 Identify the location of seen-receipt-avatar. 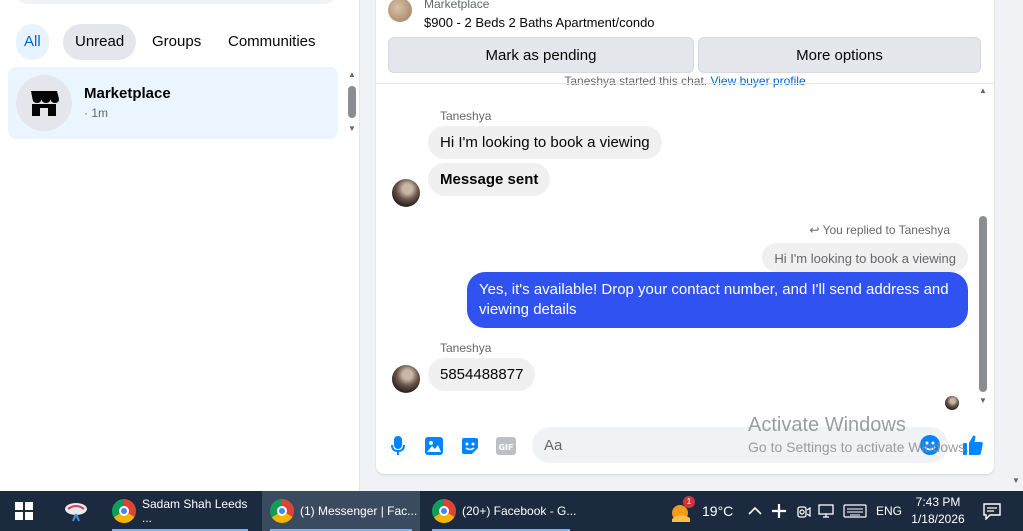
(952, 403).